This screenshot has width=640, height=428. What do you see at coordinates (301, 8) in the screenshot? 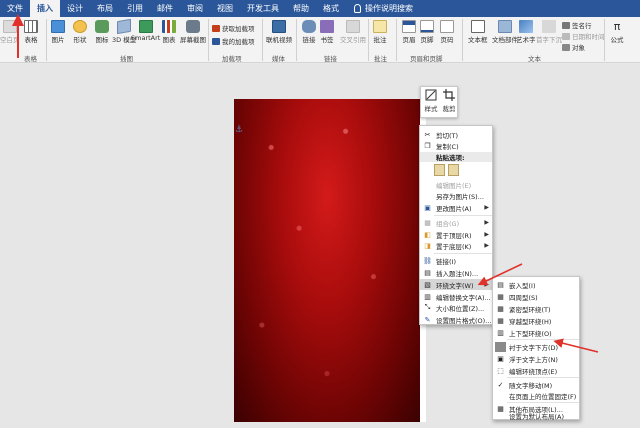
I see `tab-help: 帮助` at bounding box center [301, 8].